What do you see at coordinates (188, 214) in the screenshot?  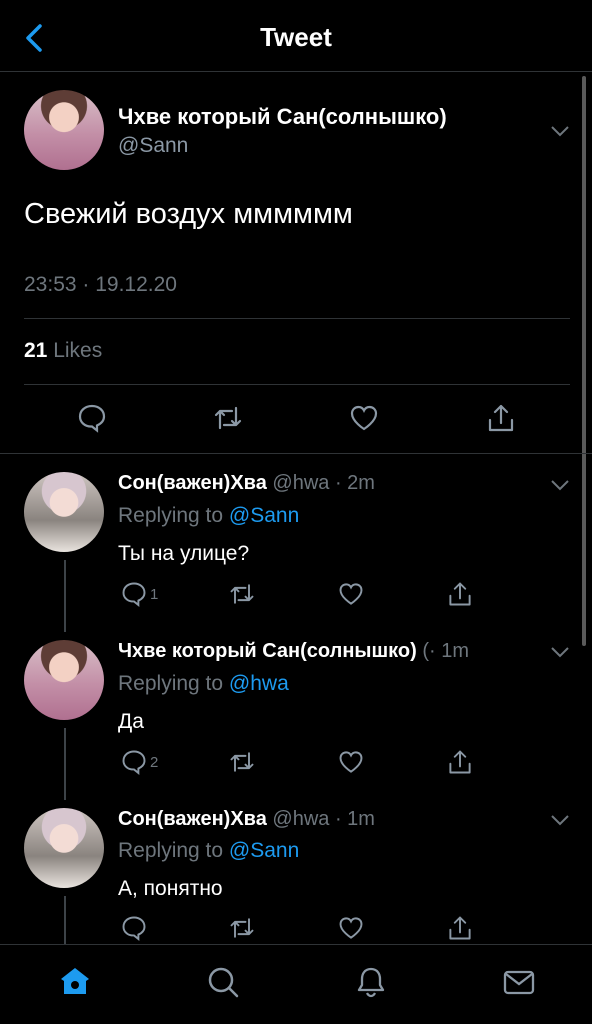 I see `tweet-text: Свежий воздух мммммм` at bounding box center [188, 214].